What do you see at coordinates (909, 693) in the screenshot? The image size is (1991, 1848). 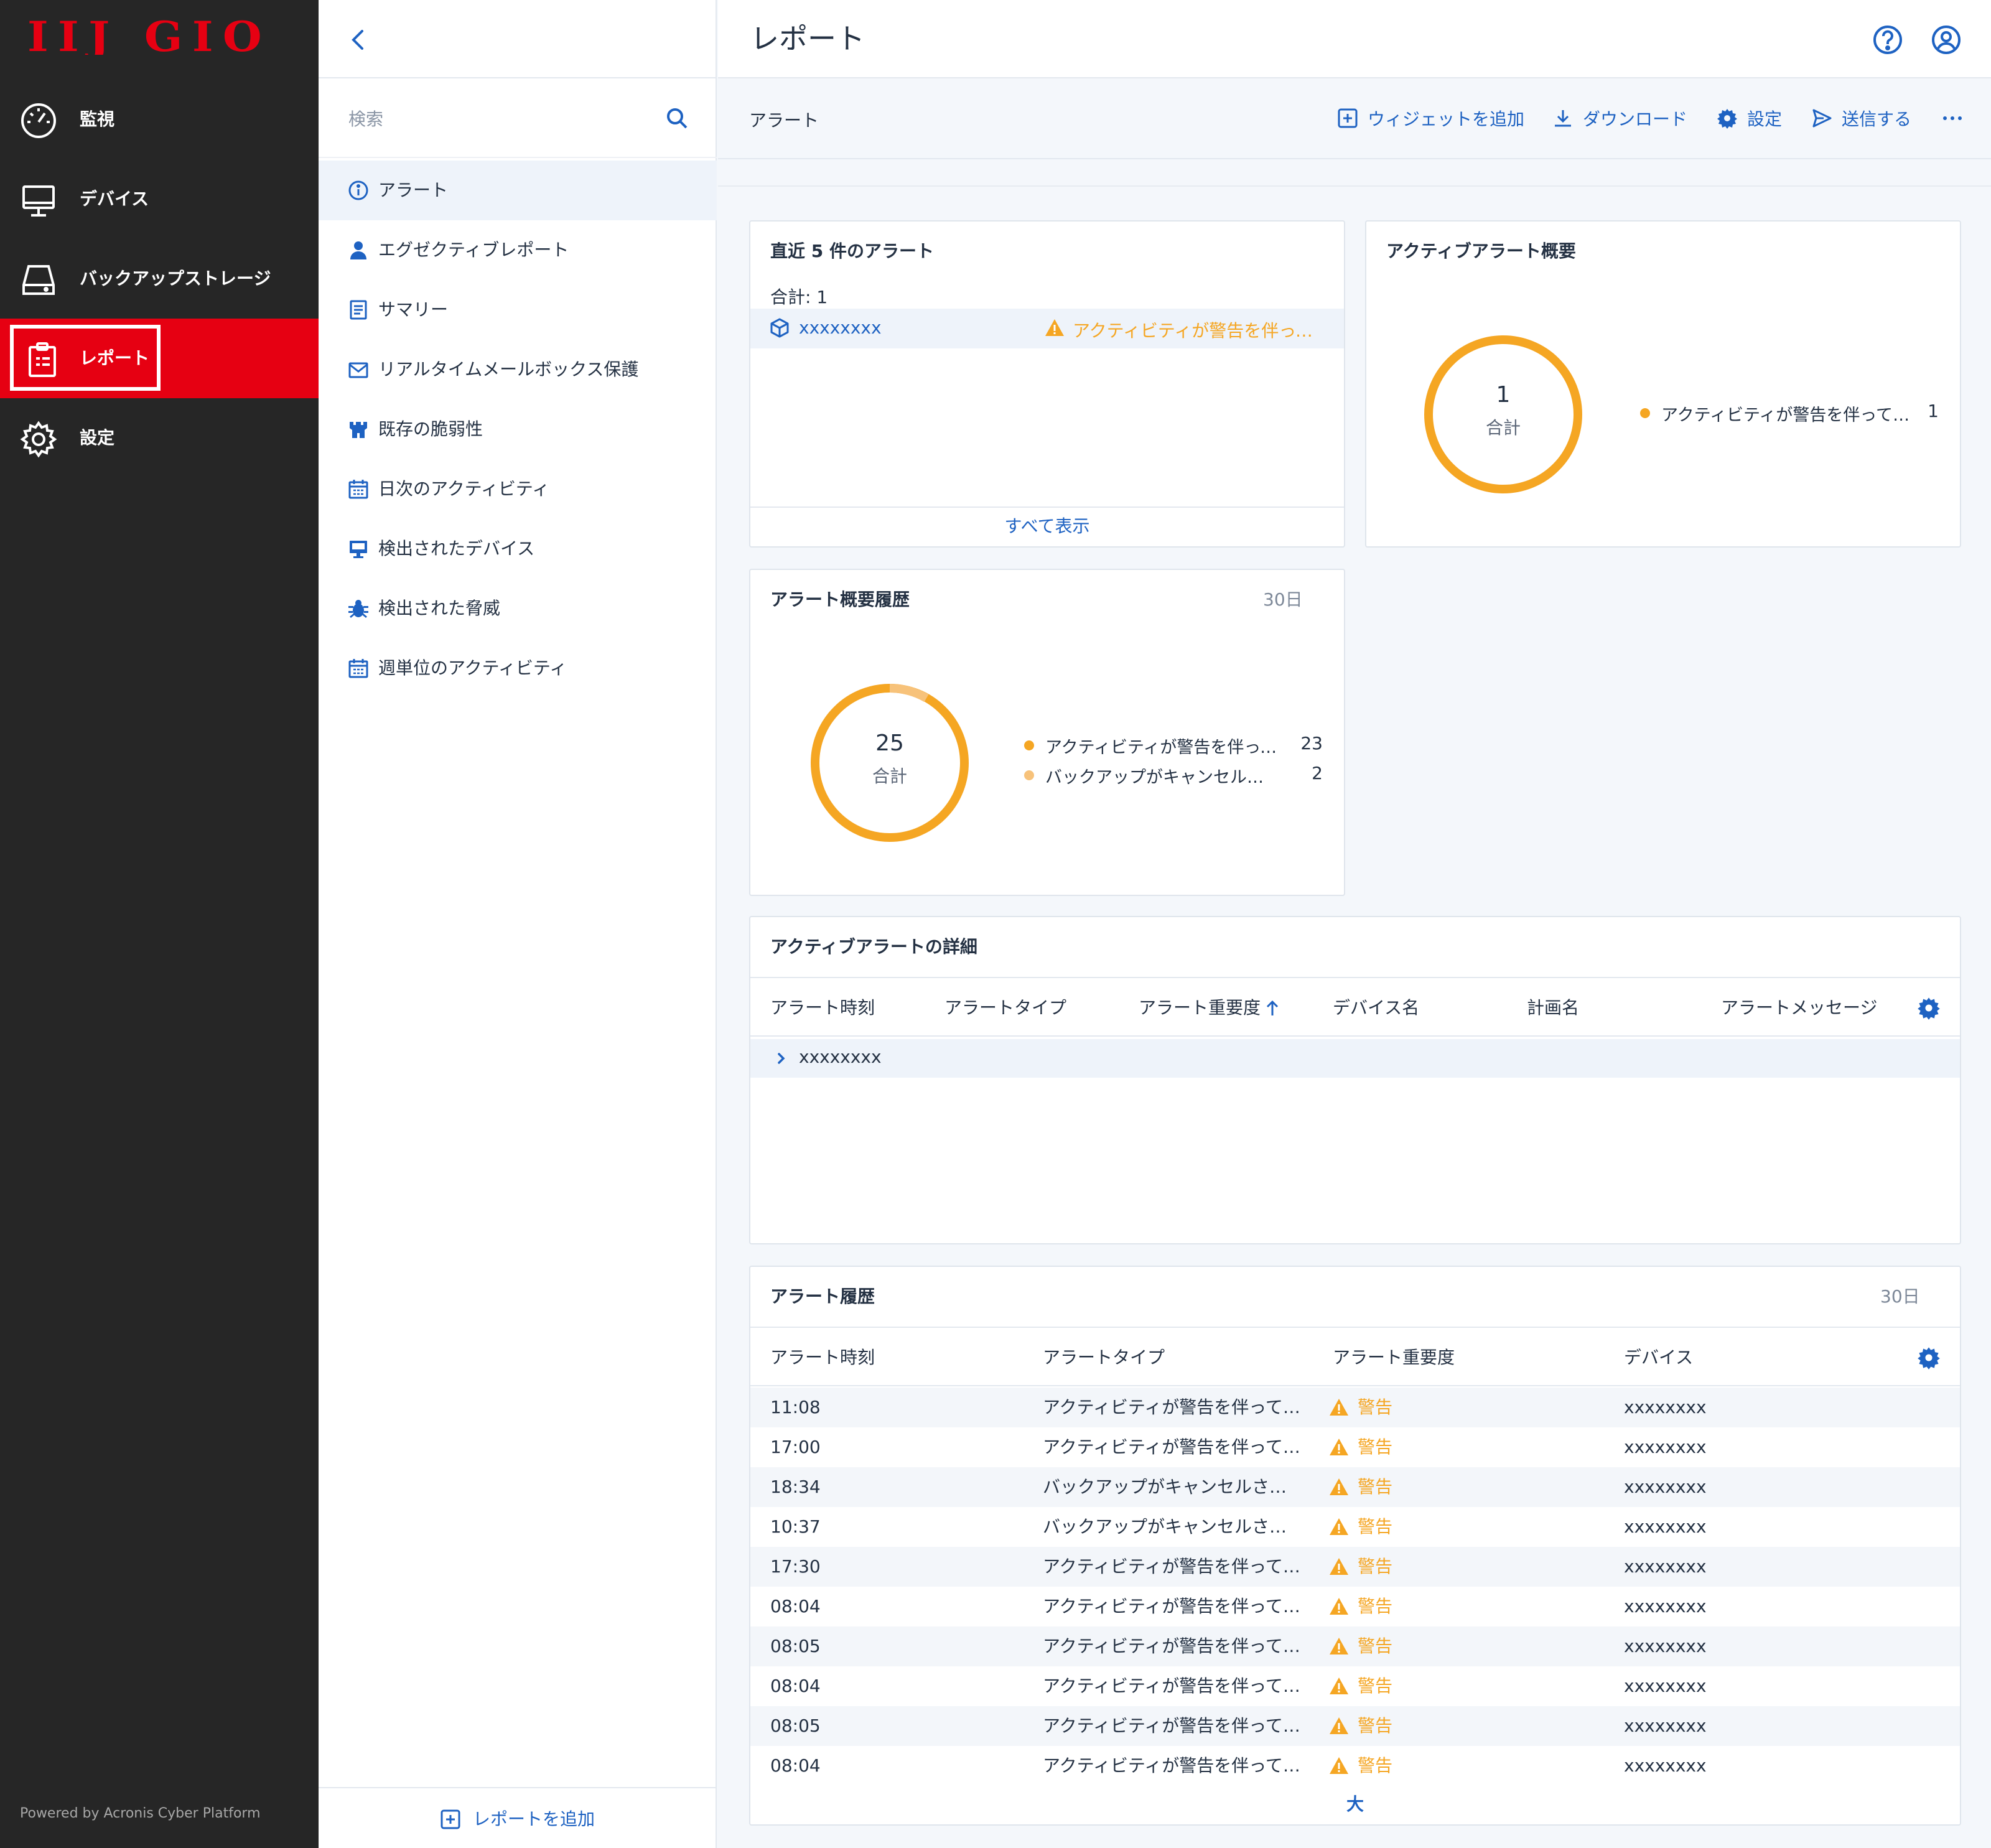 I see `donut-segment-cancelled` at bounding box center [909, 693].